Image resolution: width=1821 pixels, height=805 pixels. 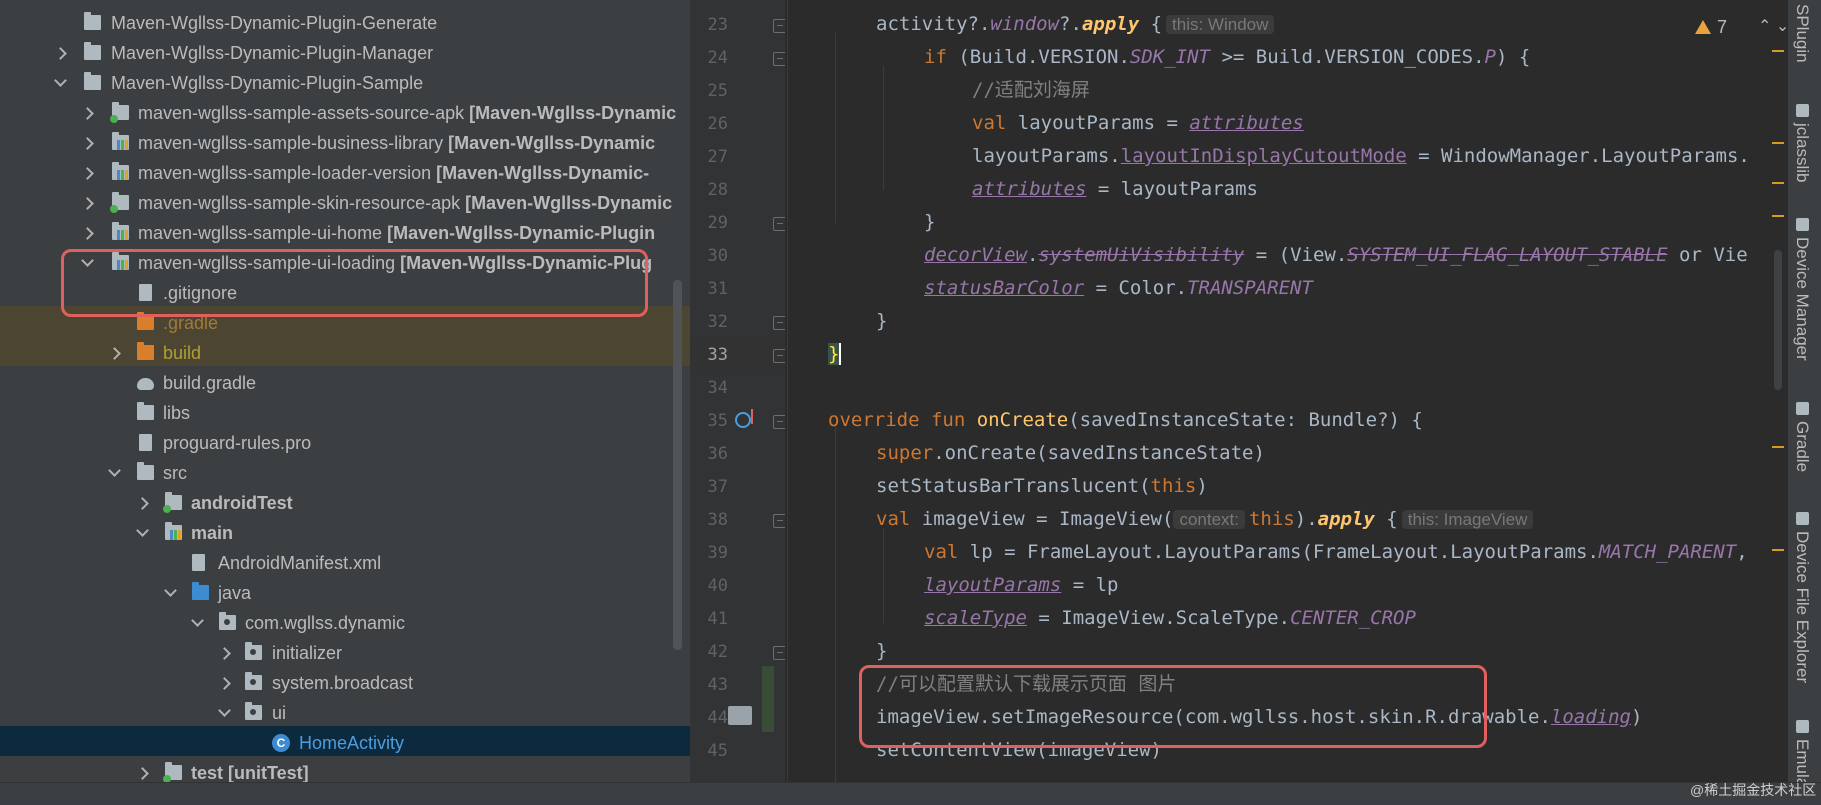 I want to click on tree-item-module: [Maven-Wgllss-Dynamic-Plugin, so click(x=521, y=233).